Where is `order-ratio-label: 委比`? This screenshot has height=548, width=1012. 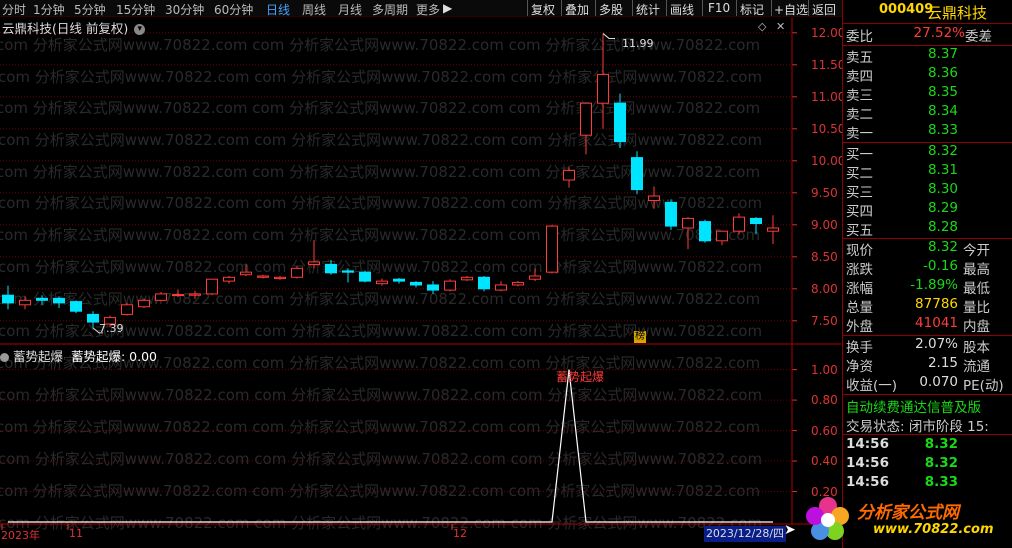
order-ratio-label: 委比 is located at coordinates (859, 37).